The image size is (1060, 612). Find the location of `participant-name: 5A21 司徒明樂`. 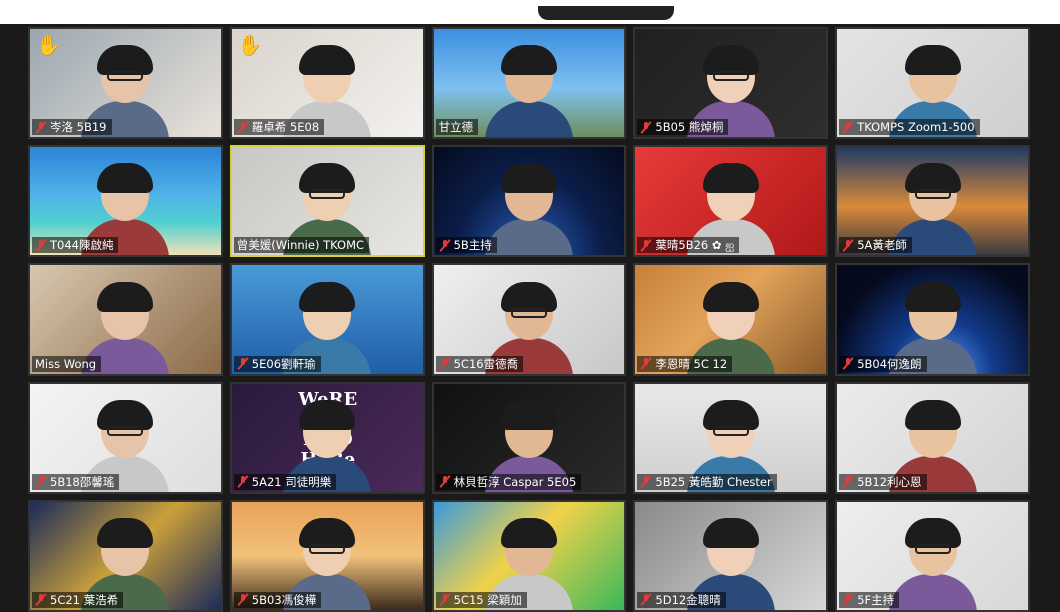

participant-name: 5A21 司徒明樂 is located at coordinates (291, 481).